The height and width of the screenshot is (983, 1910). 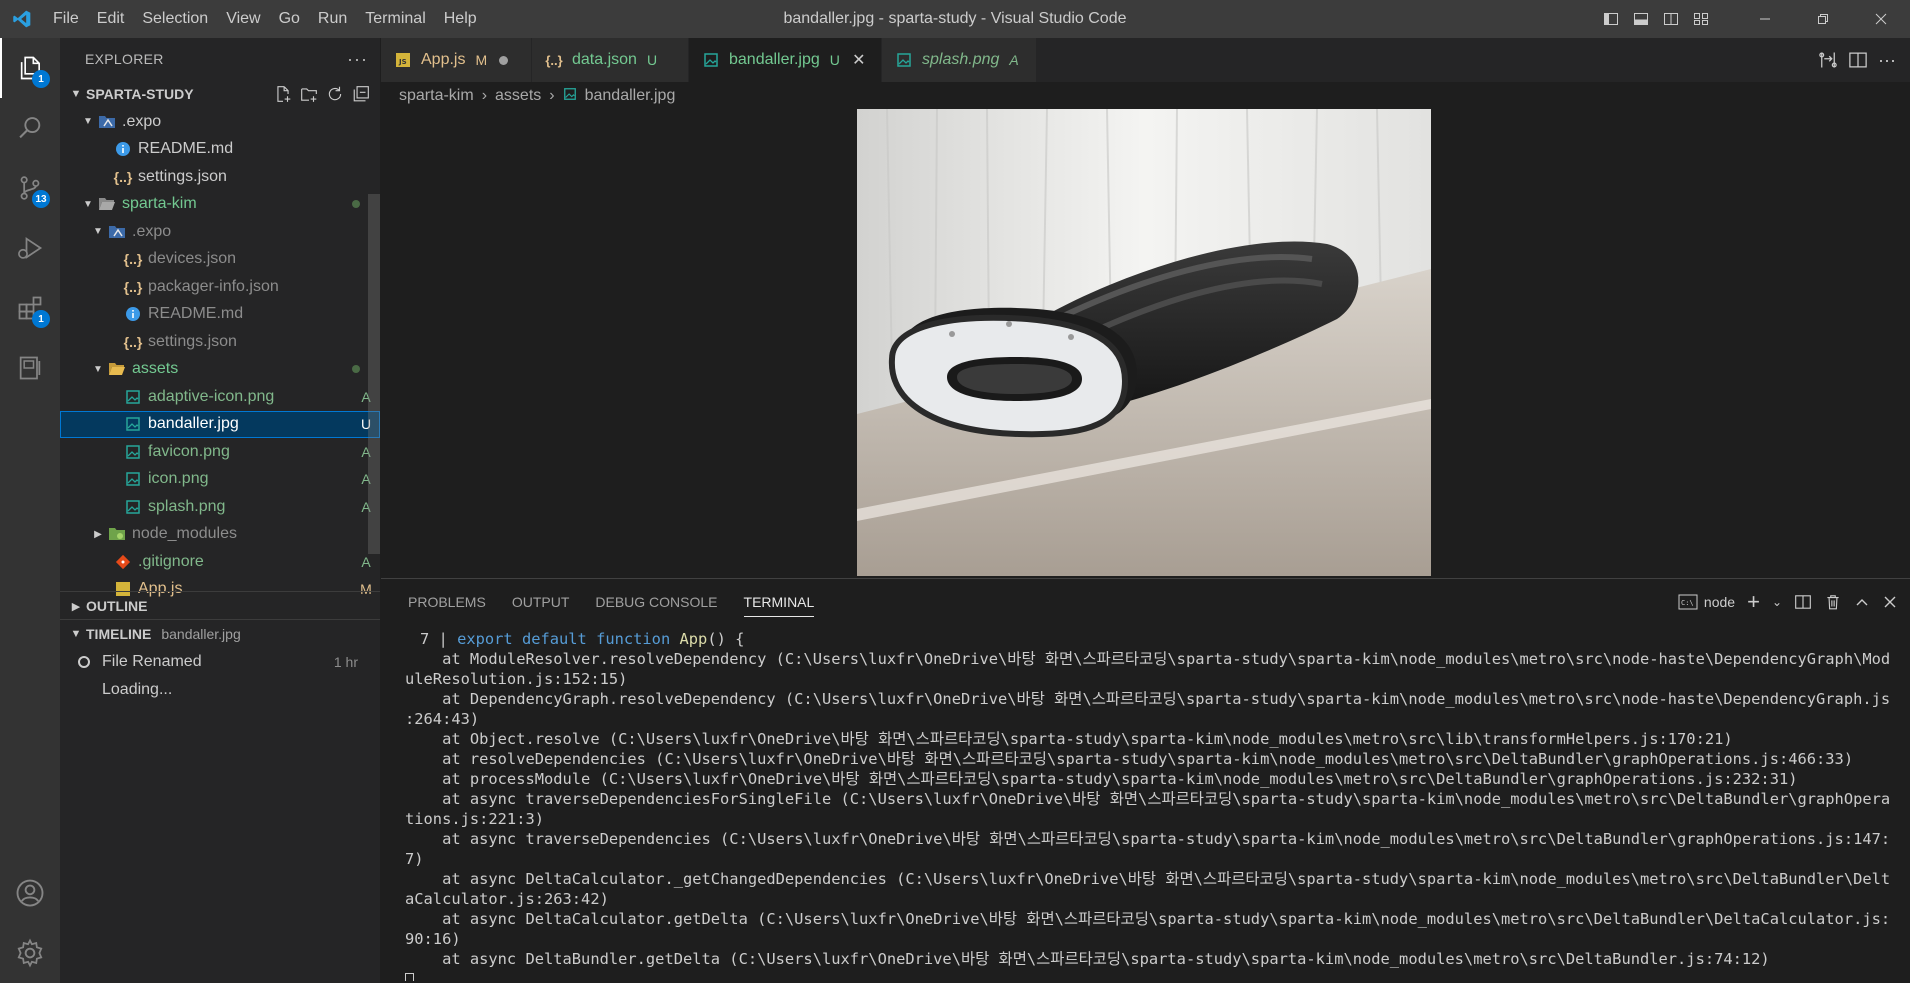 I want to click on code-function: App, so click(x=693, y=639).